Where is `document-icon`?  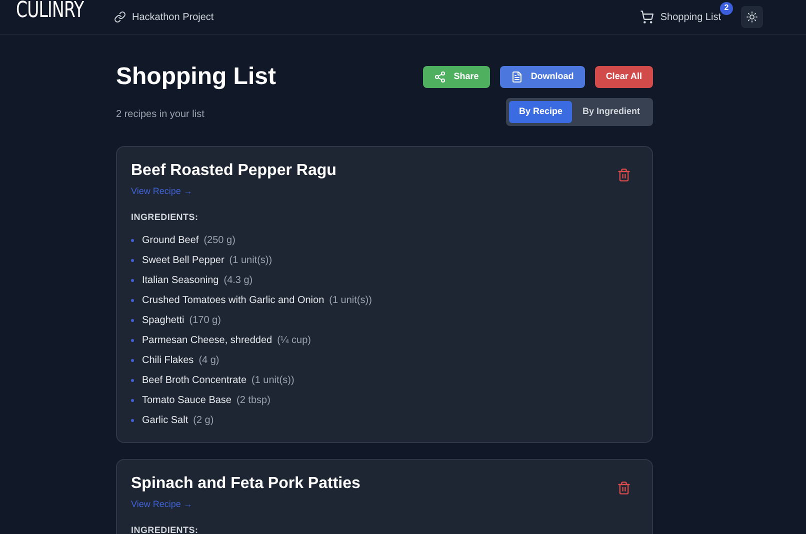
document-icon is located at coordinates (516, 77).